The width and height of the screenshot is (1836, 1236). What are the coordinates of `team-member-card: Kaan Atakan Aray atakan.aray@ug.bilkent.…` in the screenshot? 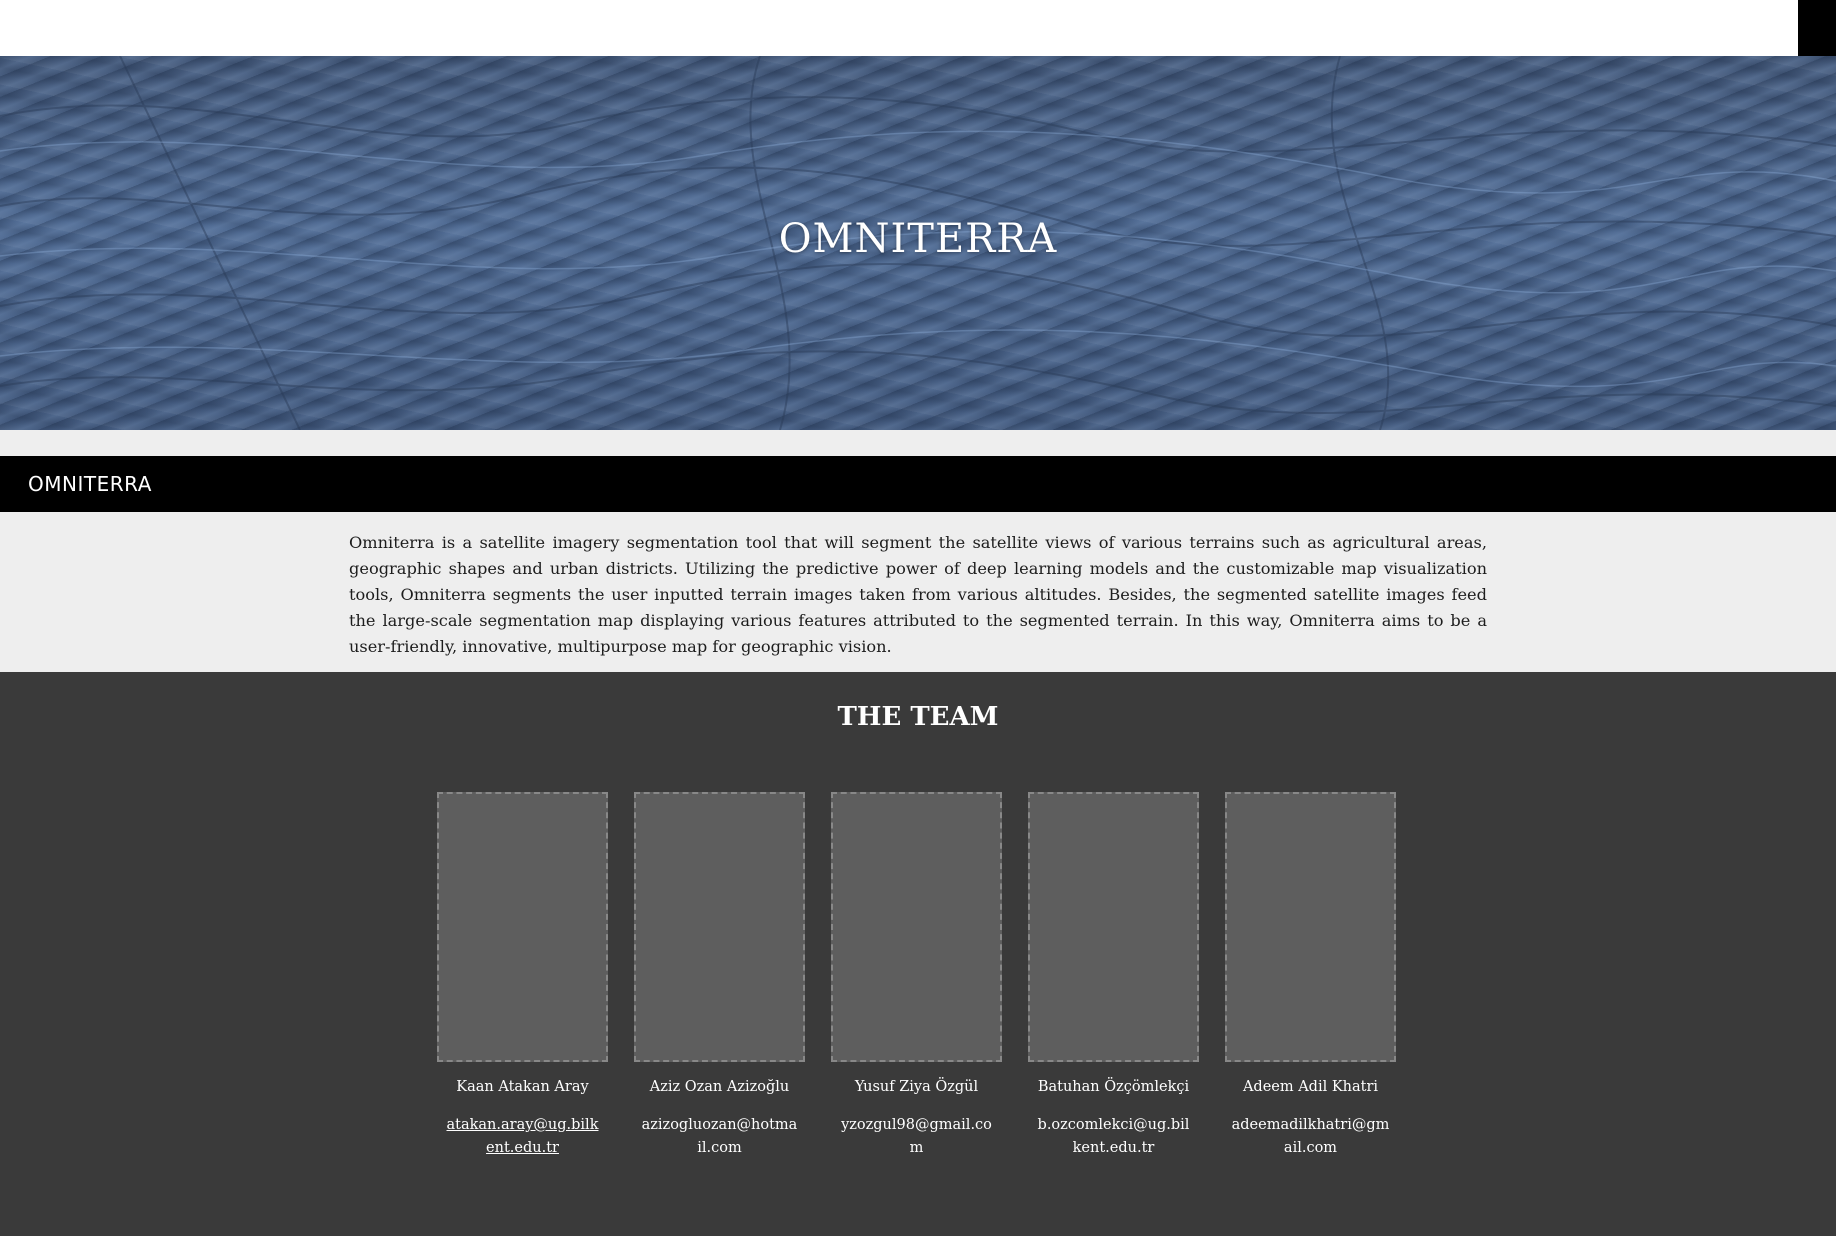 It's located at (522, 976).